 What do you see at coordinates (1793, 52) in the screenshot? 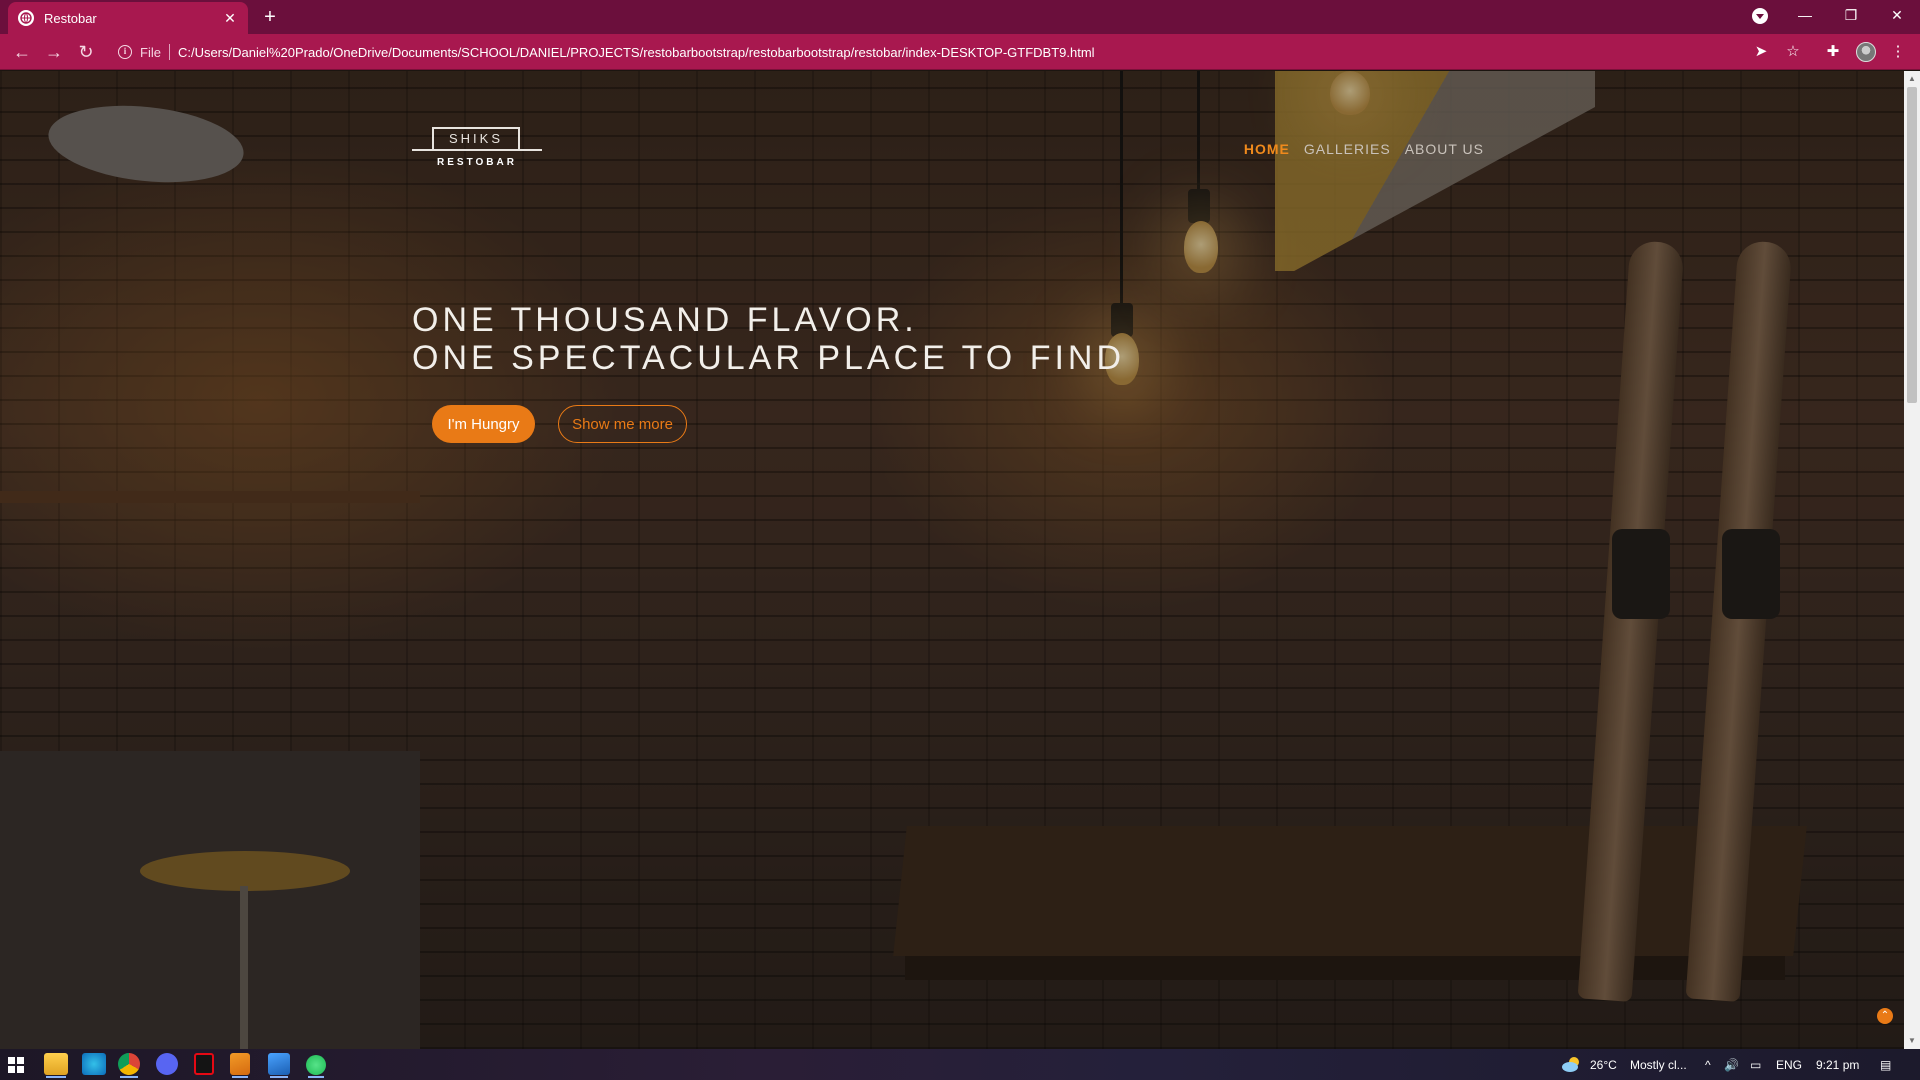
I see `bookmark-star-icon: ☆` at bounding box center [1793, 52].